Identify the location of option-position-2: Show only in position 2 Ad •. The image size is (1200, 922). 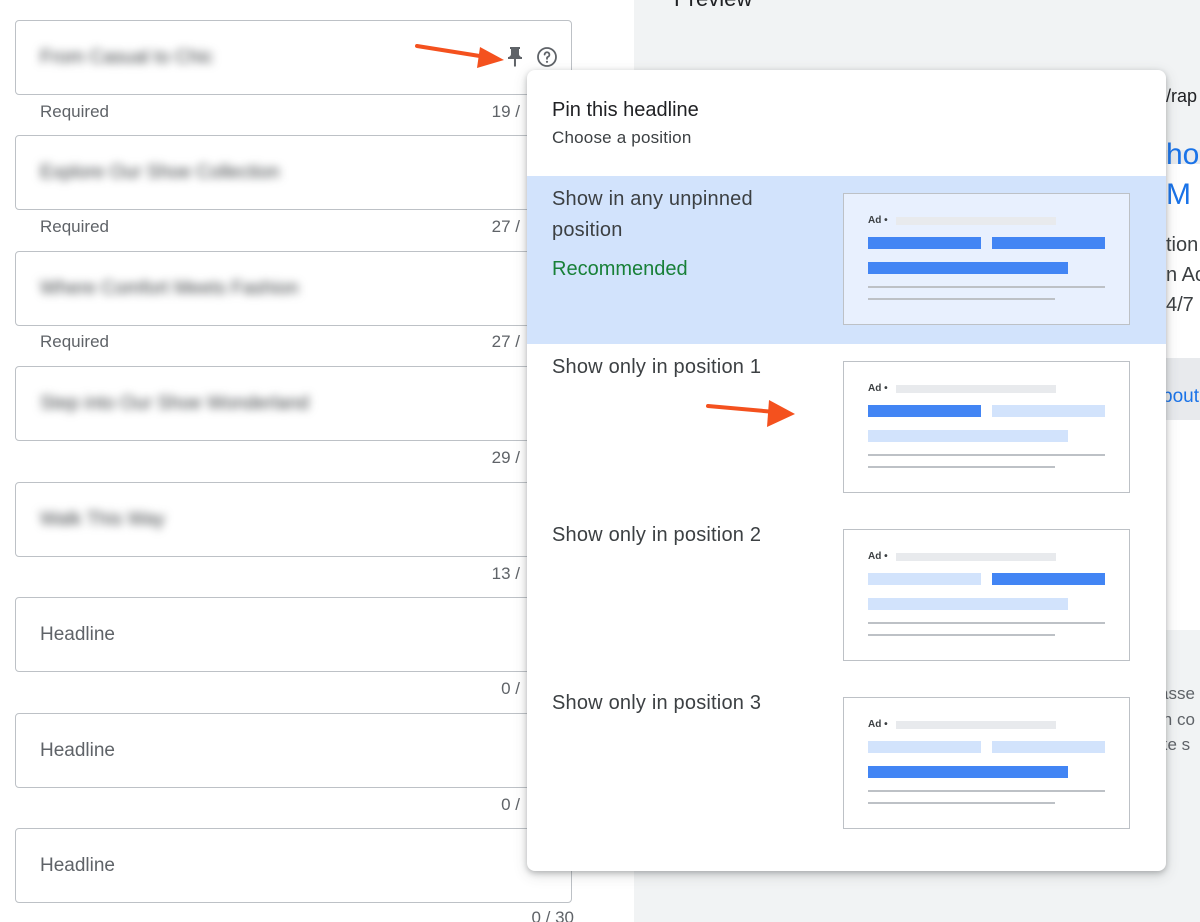
(846, 596).